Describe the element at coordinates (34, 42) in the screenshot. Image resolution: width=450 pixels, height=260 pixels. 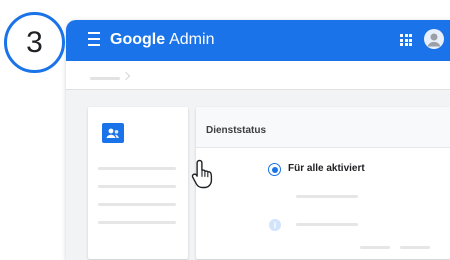
I see `step-number-badge: 3` at that location.